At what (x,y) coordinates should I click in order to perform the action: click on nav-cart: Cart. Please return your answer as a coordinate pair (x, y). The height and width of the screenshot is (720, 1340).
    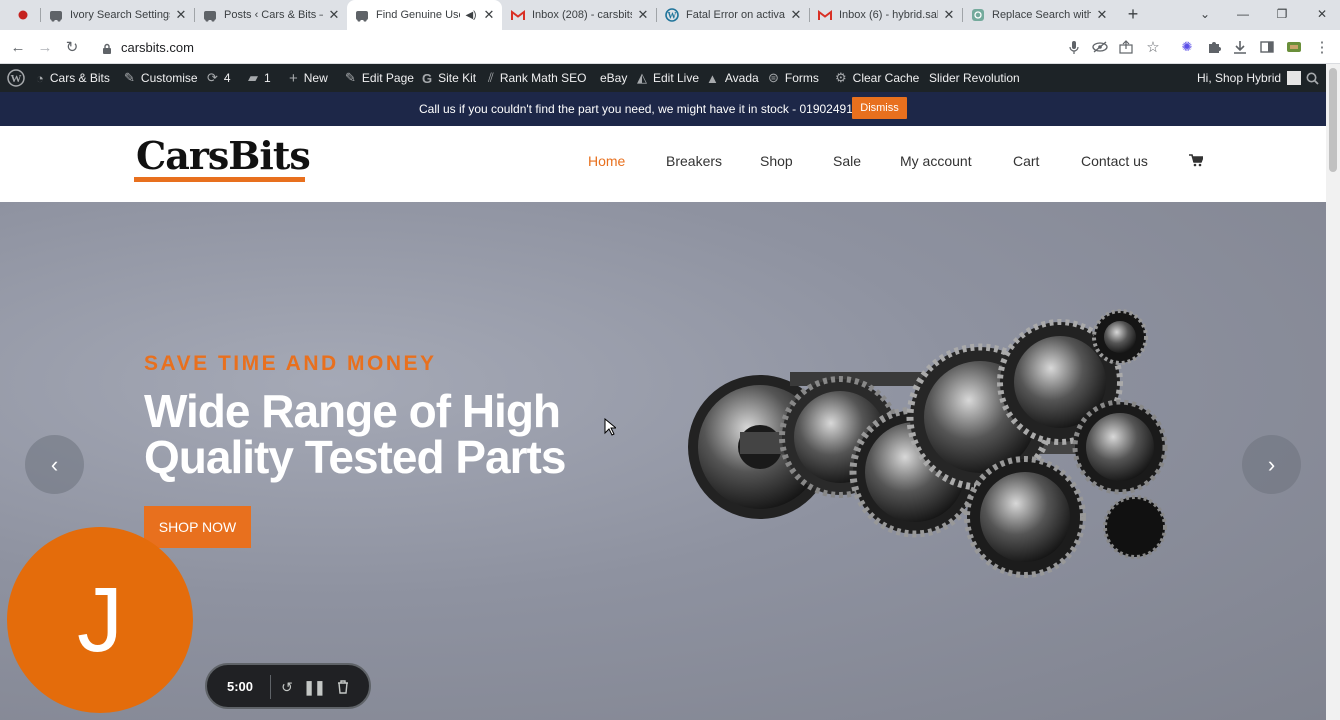
    Looking at the image, I should click on (1026, 161).